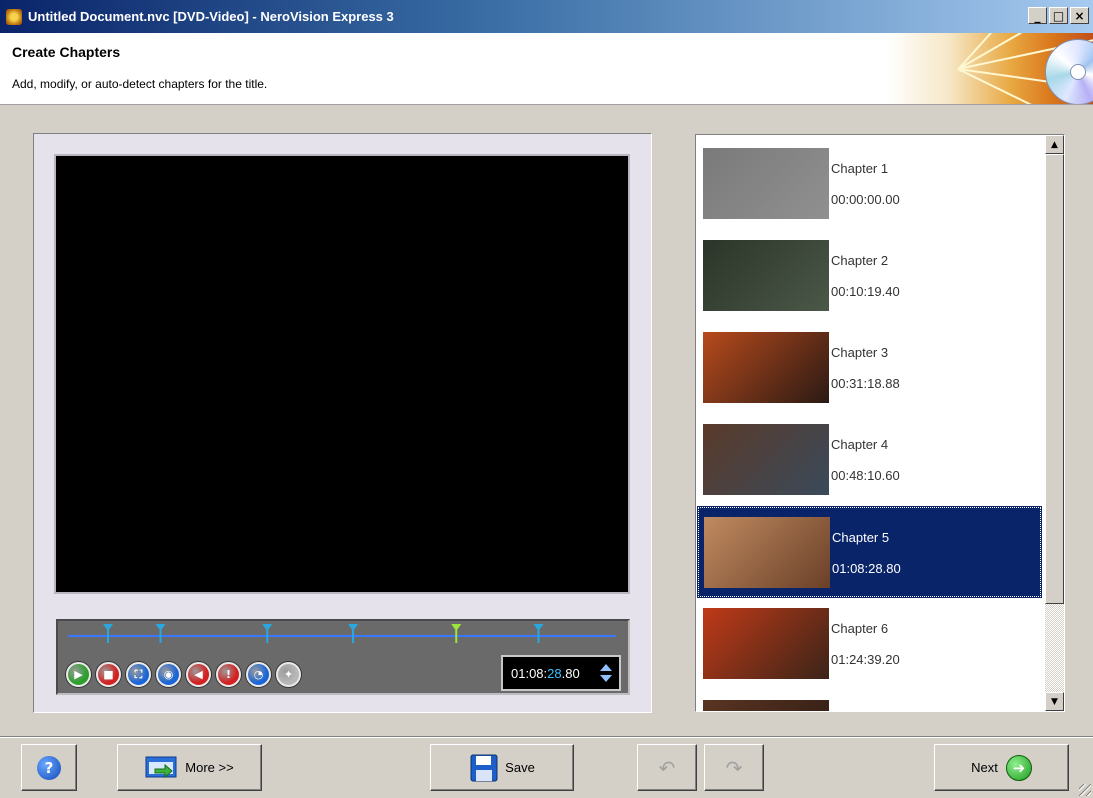 This screenshot has height=798, width=1093. What do you see at coordinates (209, 767) in the screenshot?
I see `more-button-label: More >>` at bounding box center [209, 767].